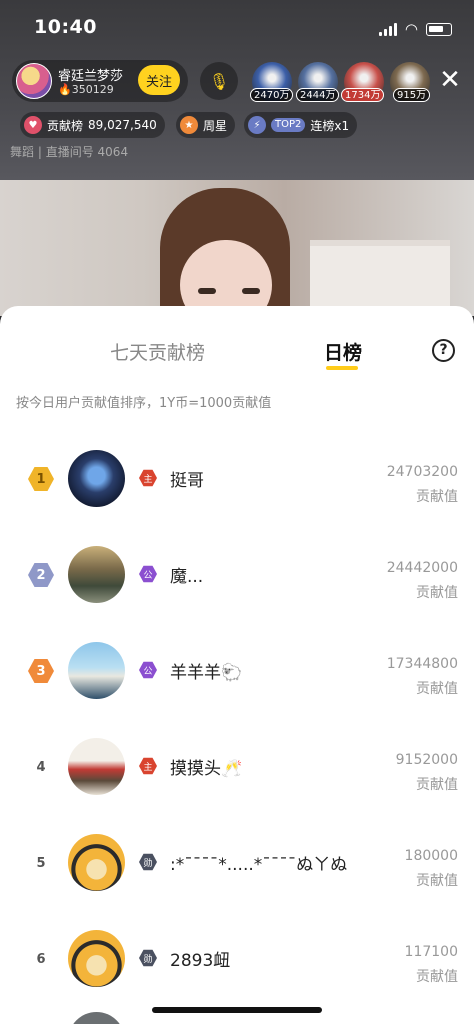 This screenshot has width=474, height=1024. What do you see at coordinates (237, 956) in the screenshot?
I see `ranking-row: 6 勋 2893衄 117100 贡献值` at bounding box center [237, 956].